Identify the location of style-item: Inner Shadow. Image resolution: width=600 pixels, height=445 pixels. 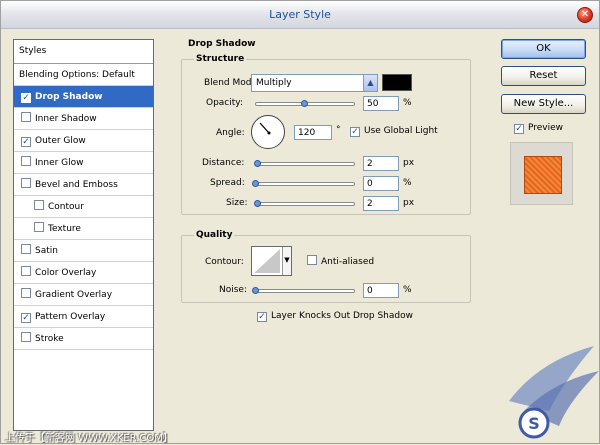
(83, 119).